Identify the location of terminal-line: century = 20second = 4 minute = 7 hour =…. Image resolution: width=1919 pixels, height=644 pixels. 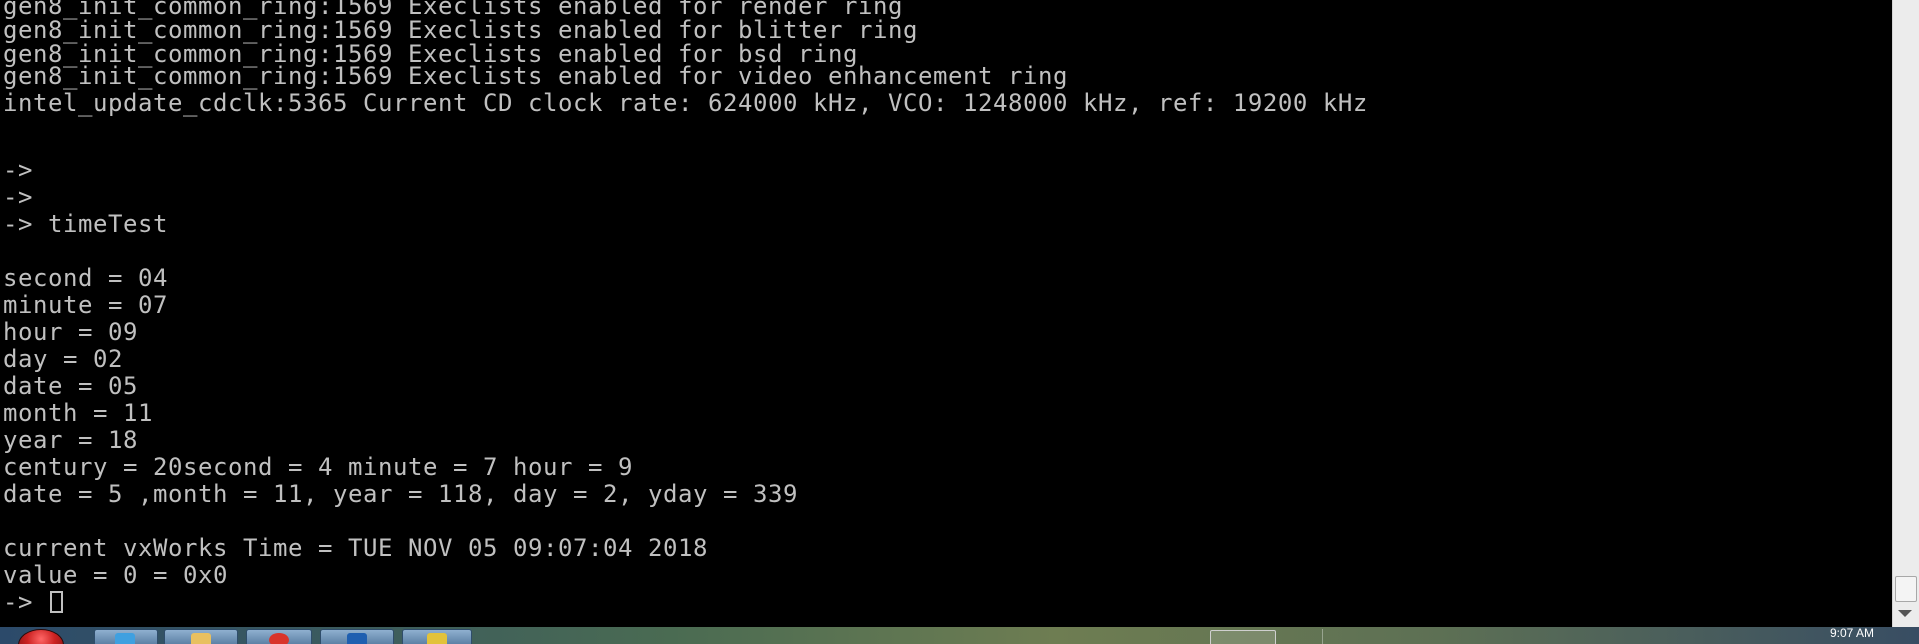
(318, 467).